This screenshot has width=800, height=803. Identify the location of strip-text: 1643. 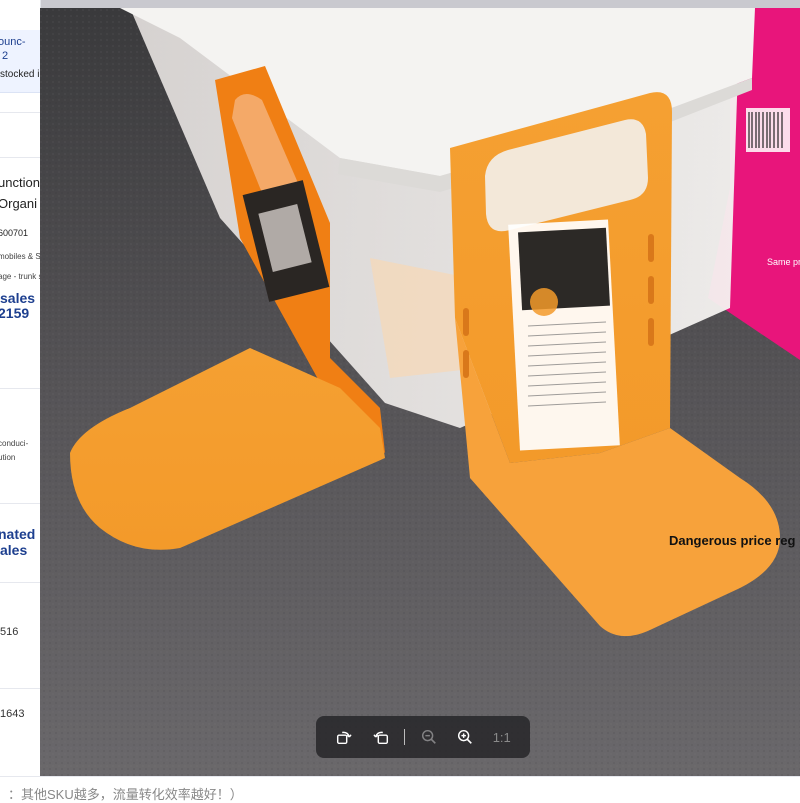
(12, 714).